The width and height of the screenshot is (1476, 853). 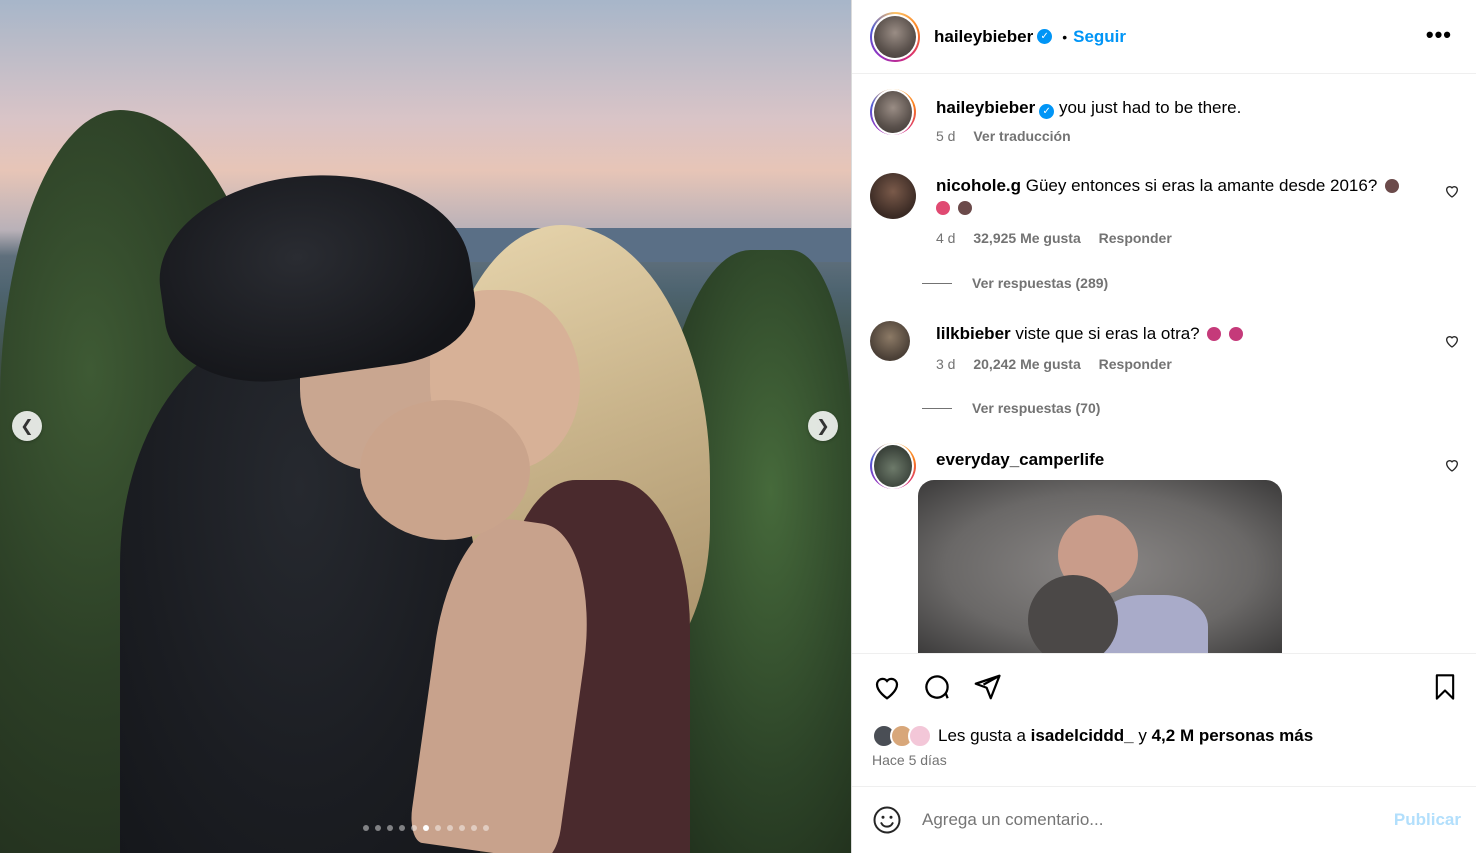 I want to click on lips-emoji-icon, so click(x=943, y=208).